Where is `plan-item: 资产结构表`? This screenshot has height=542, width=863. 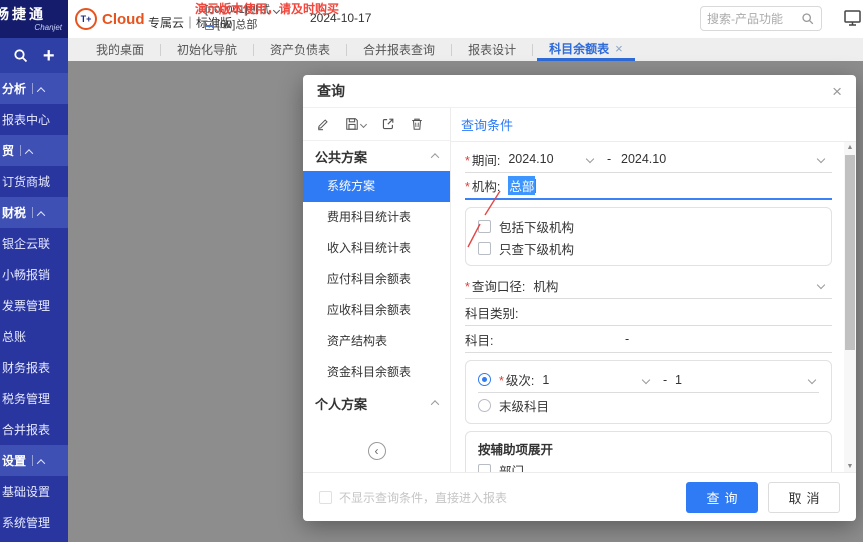 plan-item: 资产结构表 is located at coordinates (376, 341).